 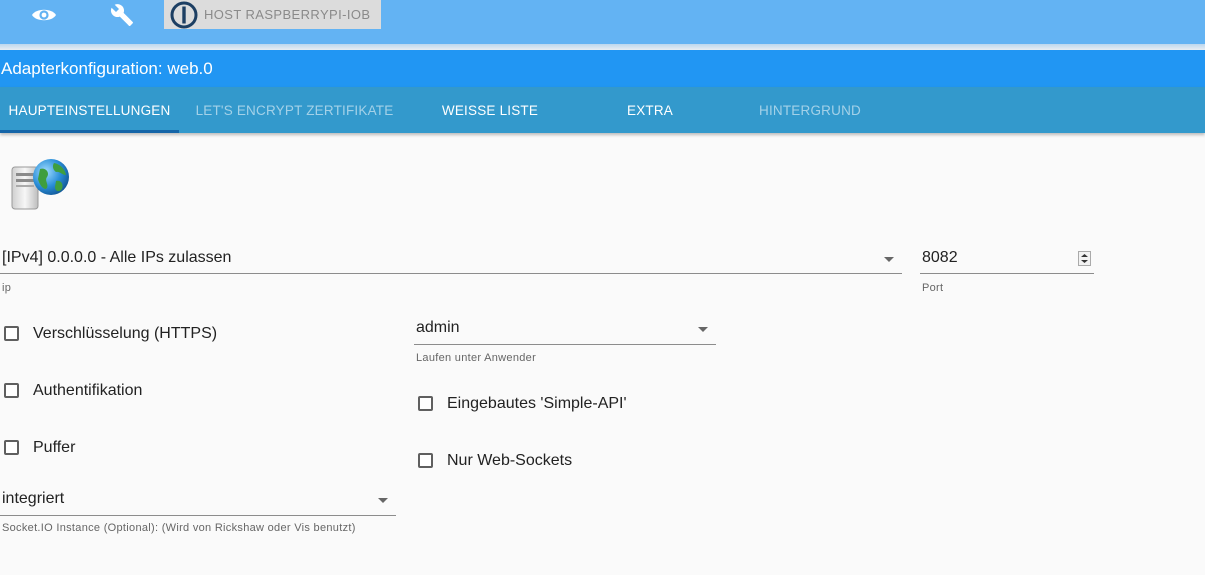 I want to click on web-server-logo-icon, so click(x=41, y=183).